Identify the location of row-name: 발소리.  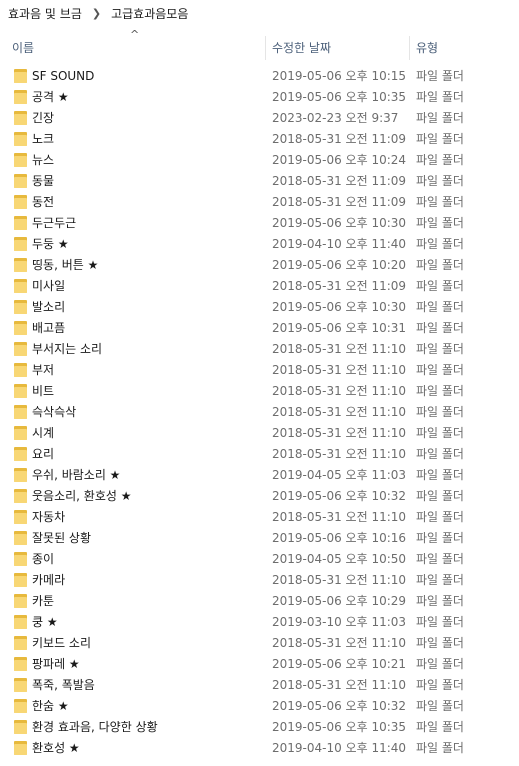
(49, 307).